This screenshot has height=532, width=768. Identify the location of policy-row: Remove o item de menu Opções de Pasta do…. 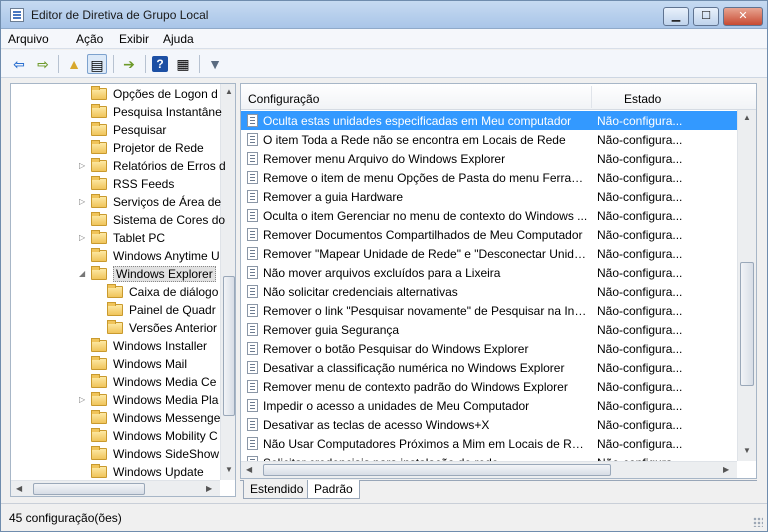
(489, 177).